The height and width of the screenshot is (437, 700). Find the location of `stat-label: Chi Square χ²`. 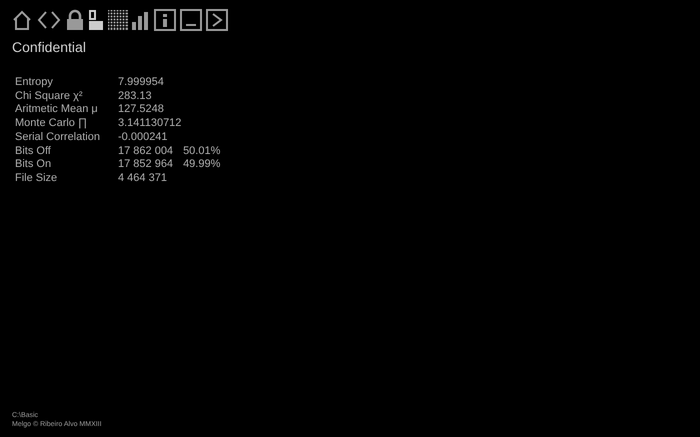

stat-label: Chi Square χ² is located at coordinates (49, 97).